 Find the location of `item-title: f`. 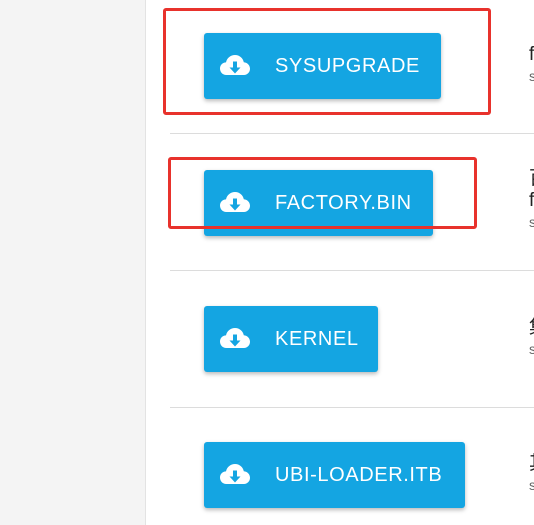

item-title: f is located at coordinates (531, 54).